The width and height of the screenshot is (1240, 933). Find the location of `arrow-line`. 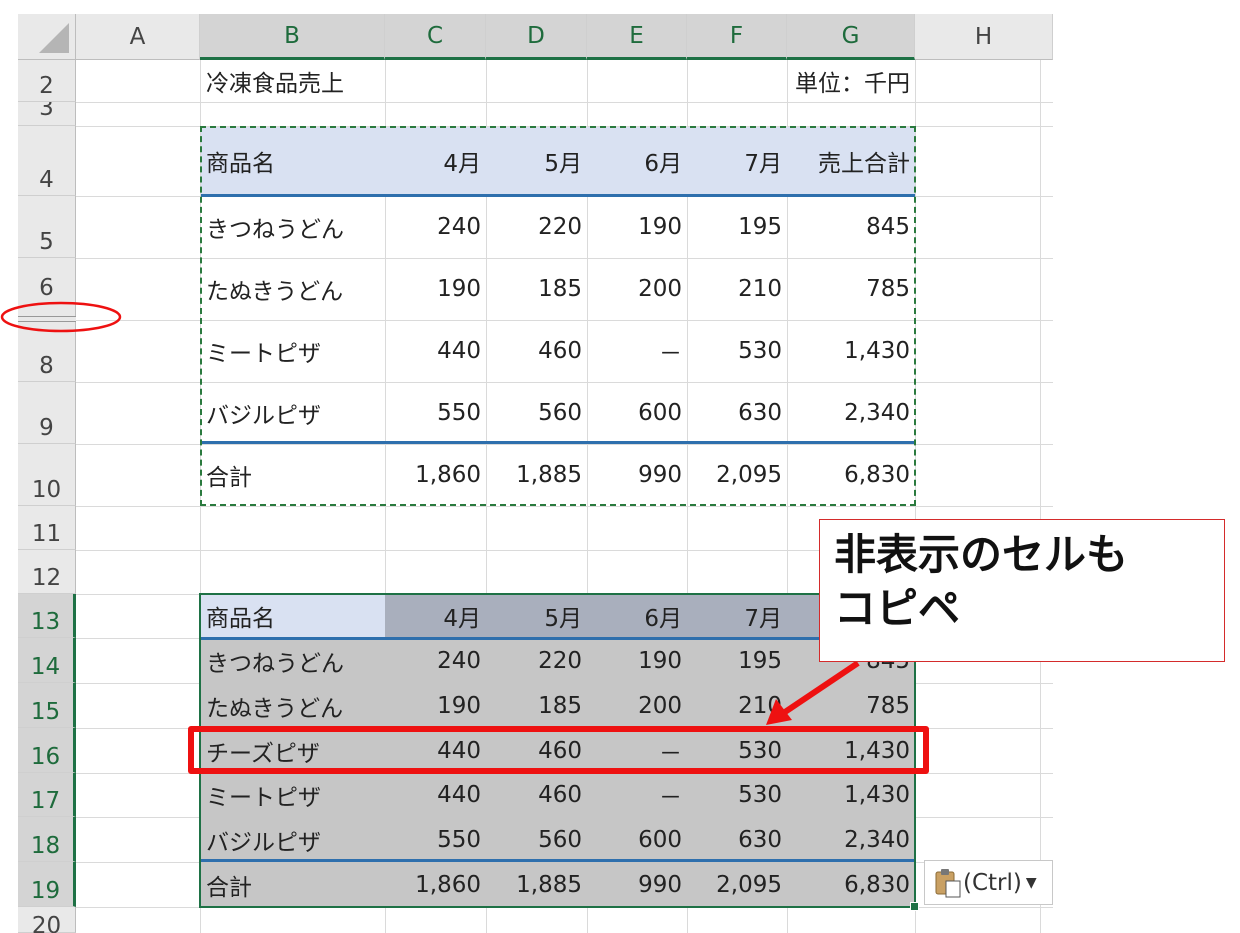

arrow-line is located at coordinates (820, 688).